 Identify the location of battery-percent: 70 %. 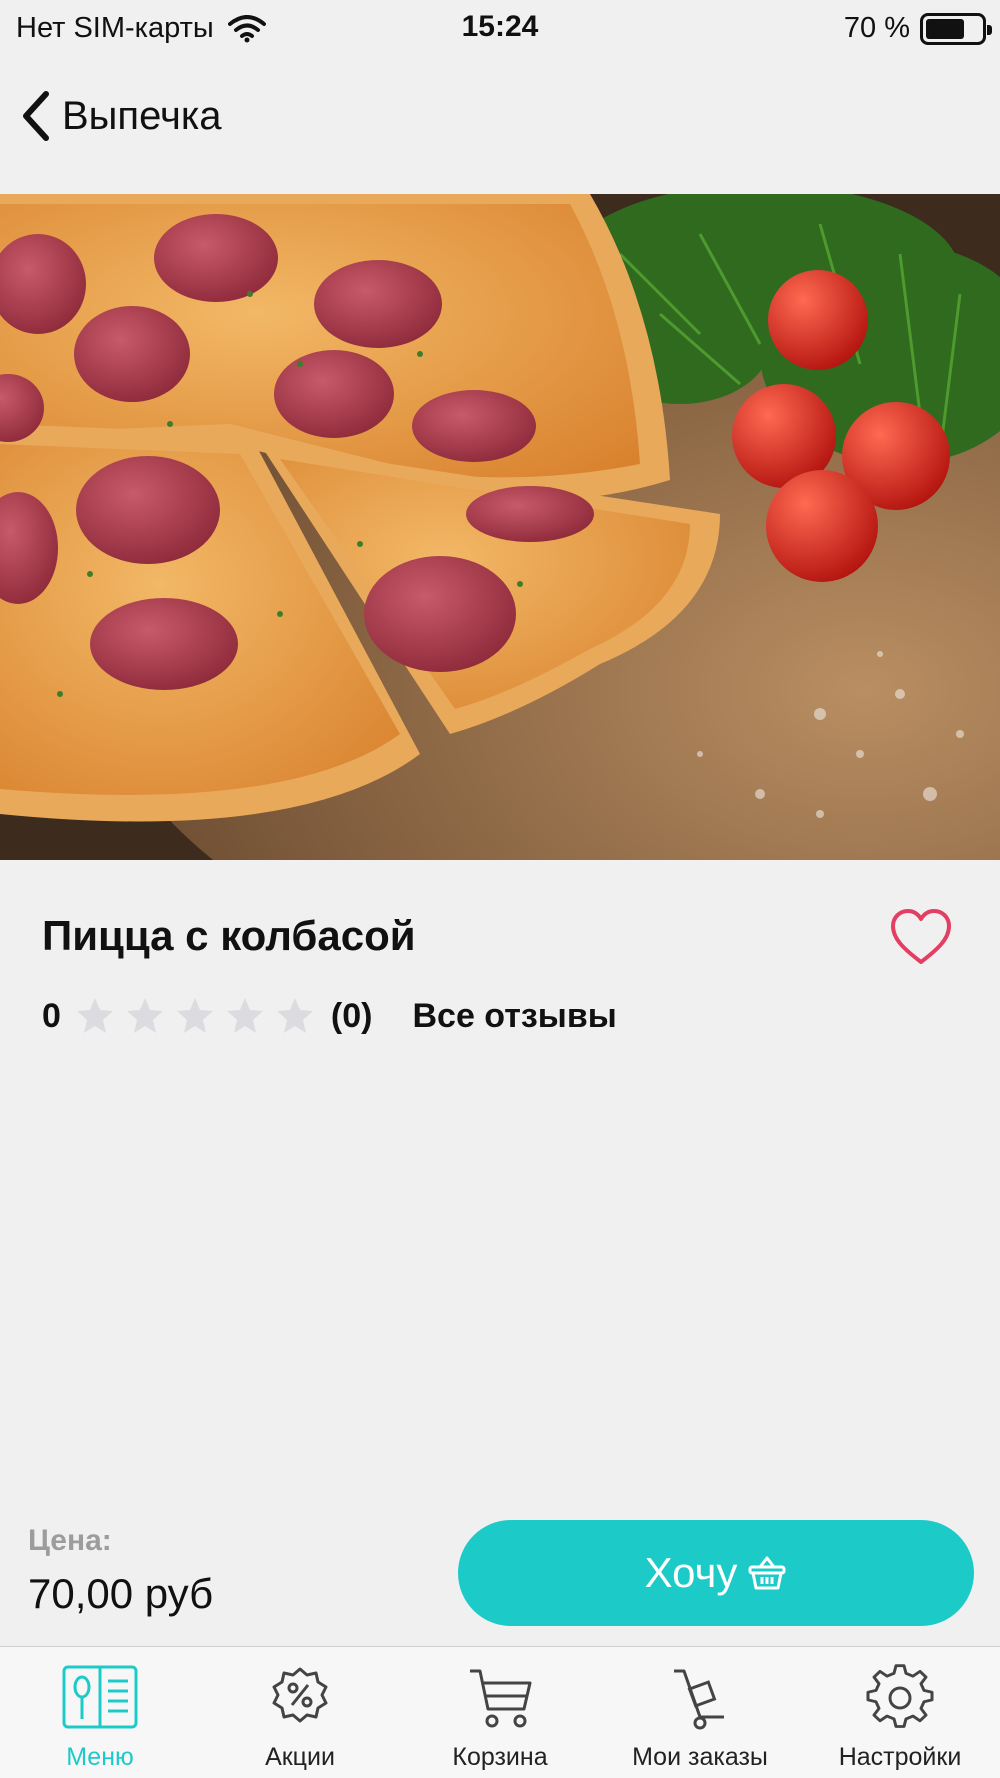
(876, 28).